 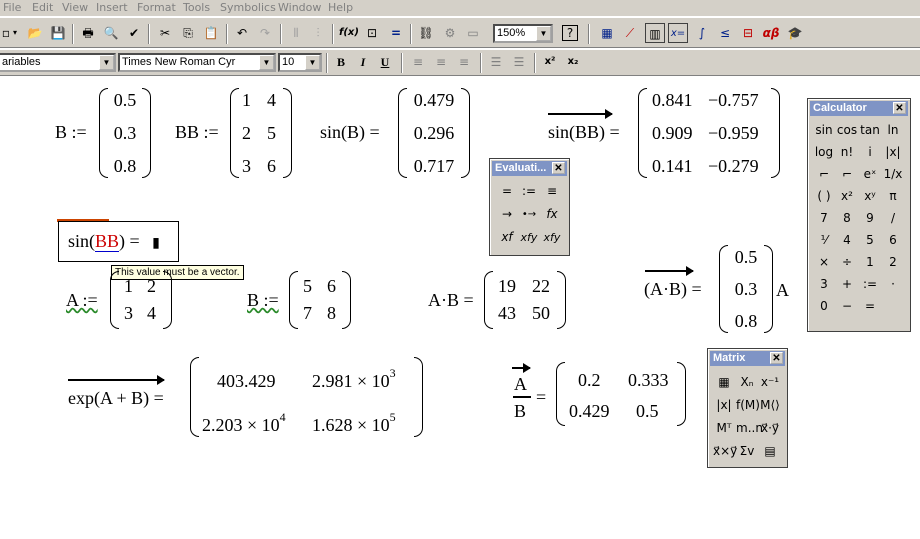 What do you see at coordinates (725, 33) in the screenshot?
I see `boolean-toolbar-icon: ≤` at bounding box center [725, 33].